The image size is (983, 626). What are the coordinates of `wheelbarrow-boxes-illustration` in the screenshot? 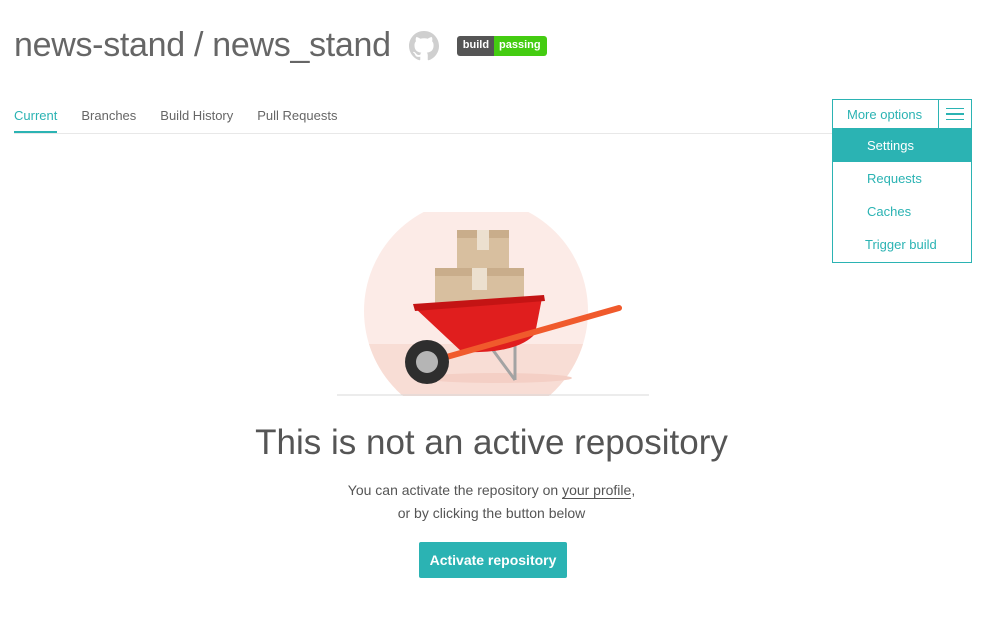 It's located at (493, 308).